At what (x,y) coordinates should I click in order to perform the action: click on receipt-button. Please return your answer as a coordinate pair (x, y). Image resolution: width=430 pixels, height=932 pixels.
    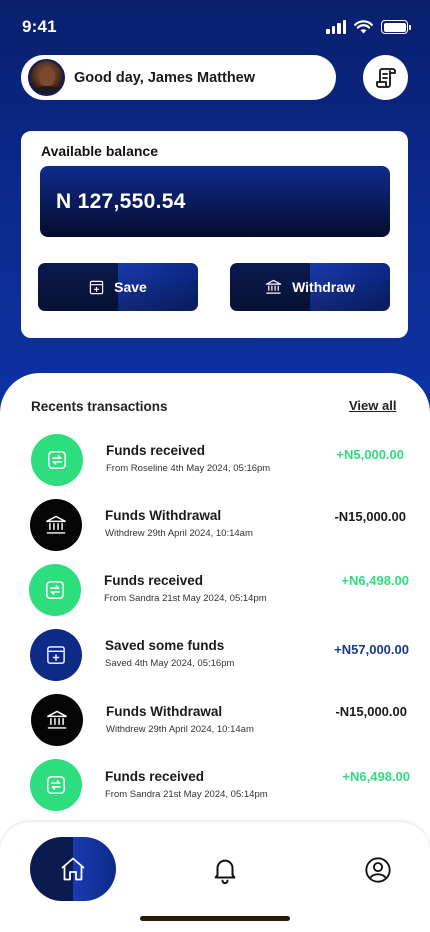
    Looking at the image, I should click on (385, 77).